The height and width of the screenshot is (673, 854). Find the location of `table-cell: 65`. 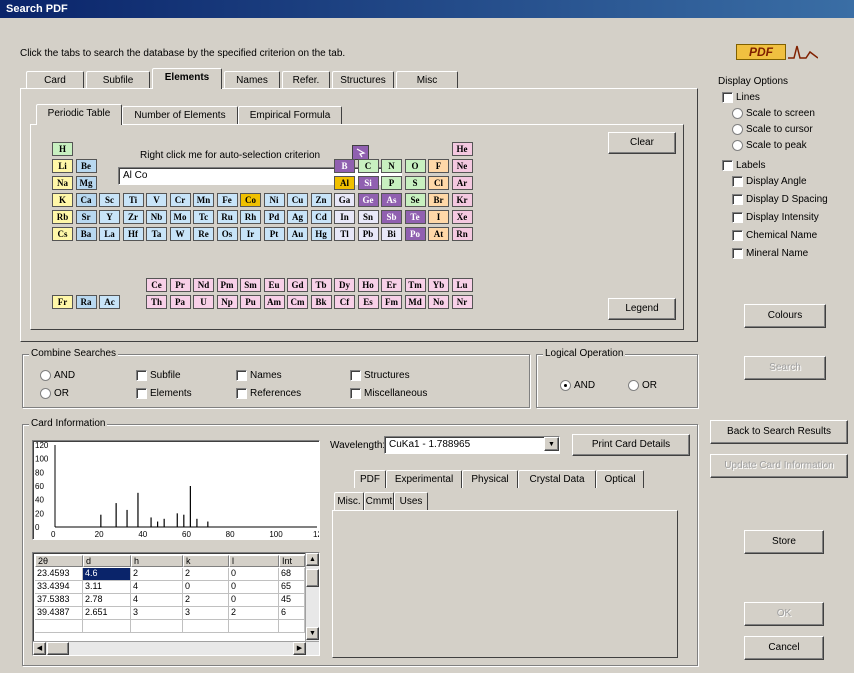

table-cell: 65 is located at coordinates (292, 587).